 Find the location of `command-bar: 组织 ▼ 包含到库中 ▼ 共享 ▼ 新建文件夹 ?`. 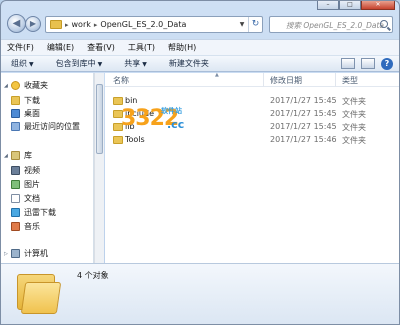

command-bar: 组织 ▼ 包含到库中 ▼ 共享 ▼ 新建文件夹 ? is located at coordinates (200, 63).